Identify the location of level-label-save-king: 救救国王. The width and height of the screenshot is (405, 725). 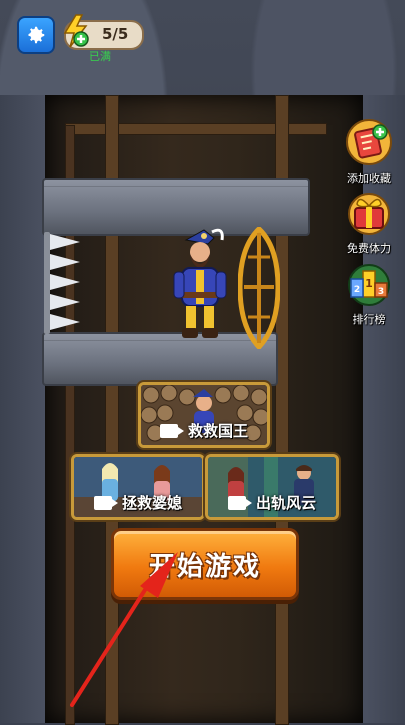
(217, 431).